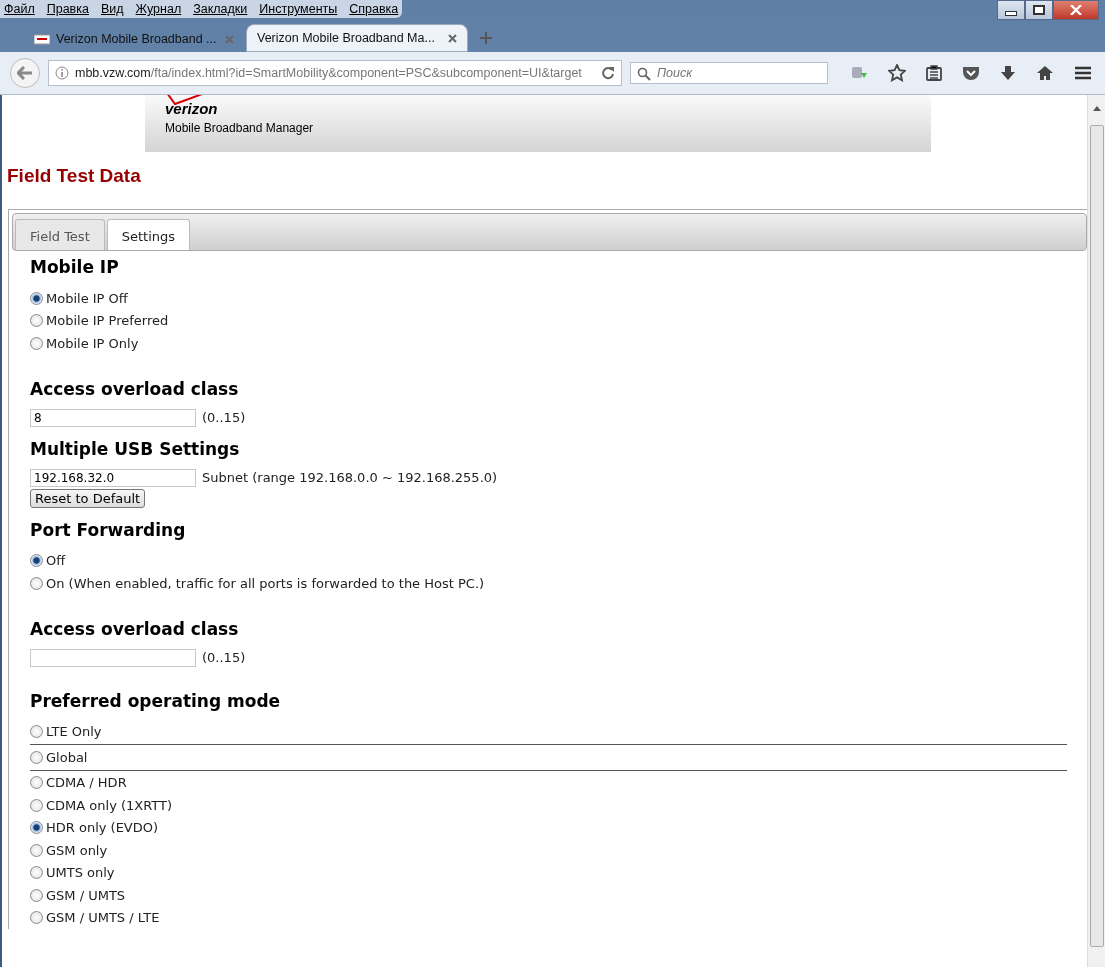  What do you see at coordinates (67, 9) in the screenshot?
I see `menu-item: Правка` at bounding box center [67, 9].